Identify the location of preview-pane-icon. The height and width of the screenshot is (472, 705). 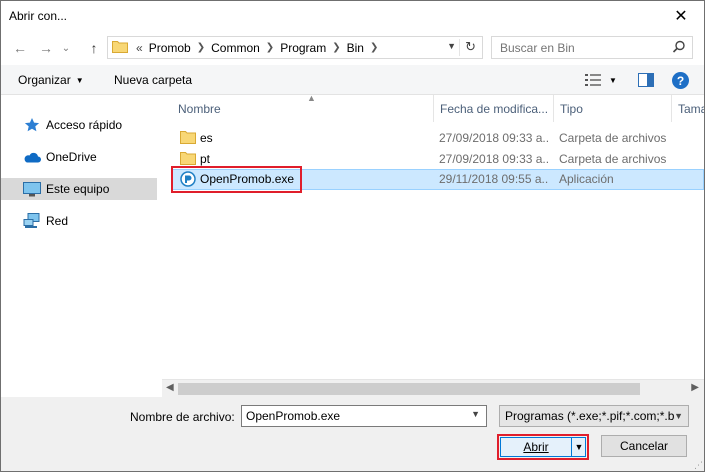
(646, 81).